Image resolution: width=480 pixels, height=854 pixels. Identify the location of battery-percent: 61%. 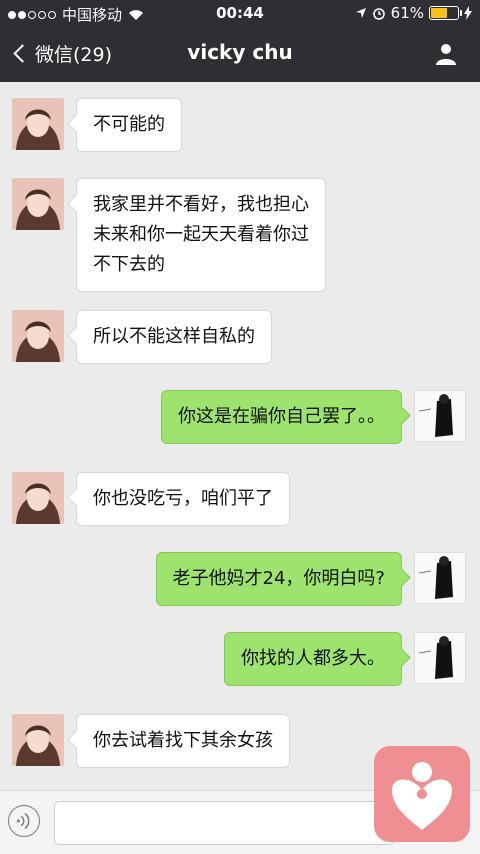
(407, 13).